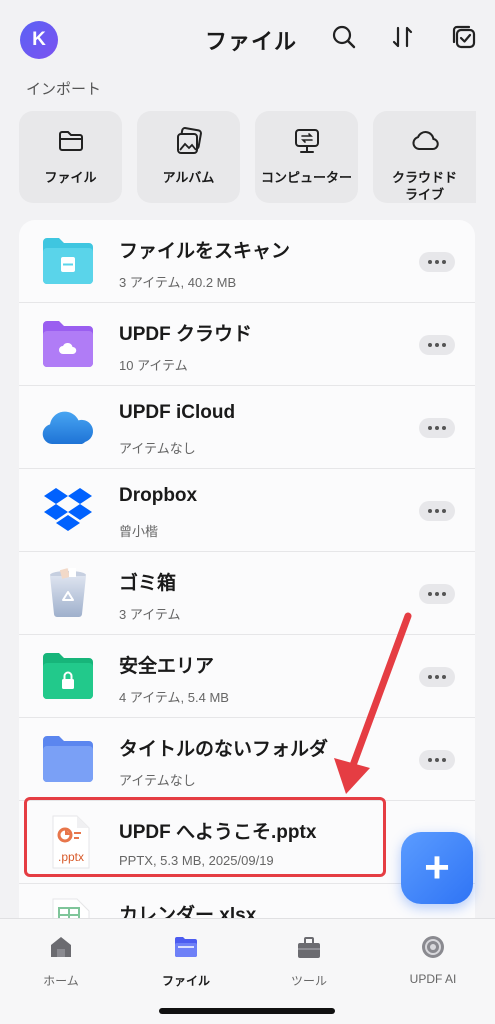  Describe the element at coordinates (306, 177) in the screenshot. I see `import-computer-label: コンピューター` at that location.